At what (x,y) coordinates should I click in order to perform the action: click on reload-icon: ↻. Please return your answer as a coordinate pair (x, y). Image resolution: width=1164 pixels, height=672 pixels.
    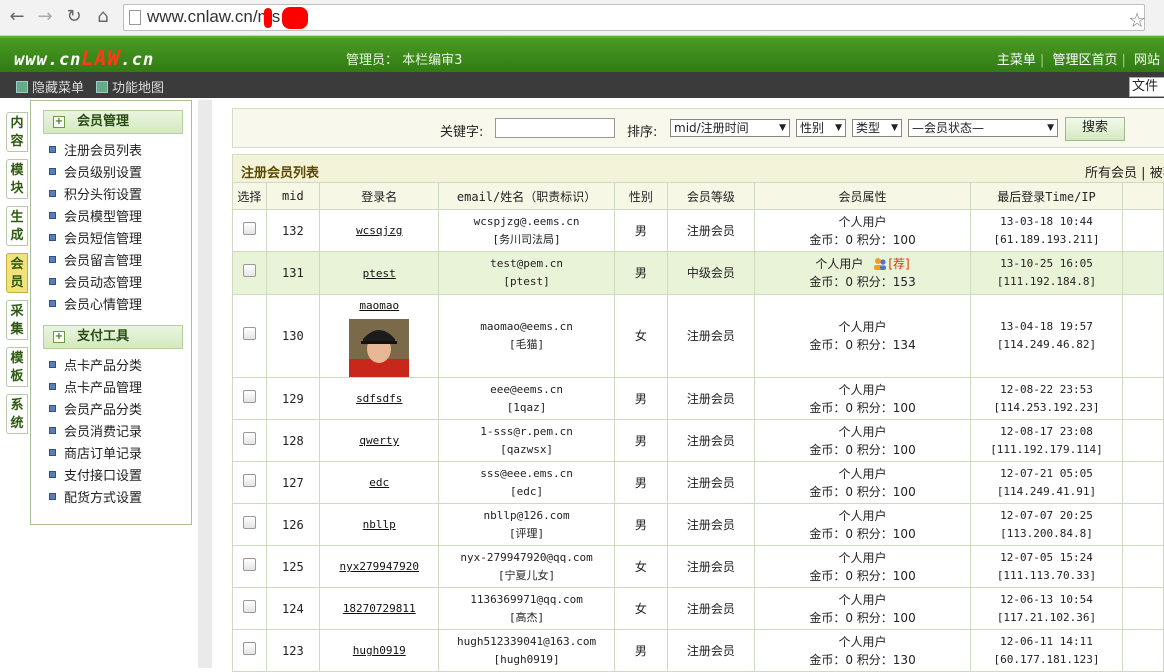
    Looking at the image, I should click on (74, 17).